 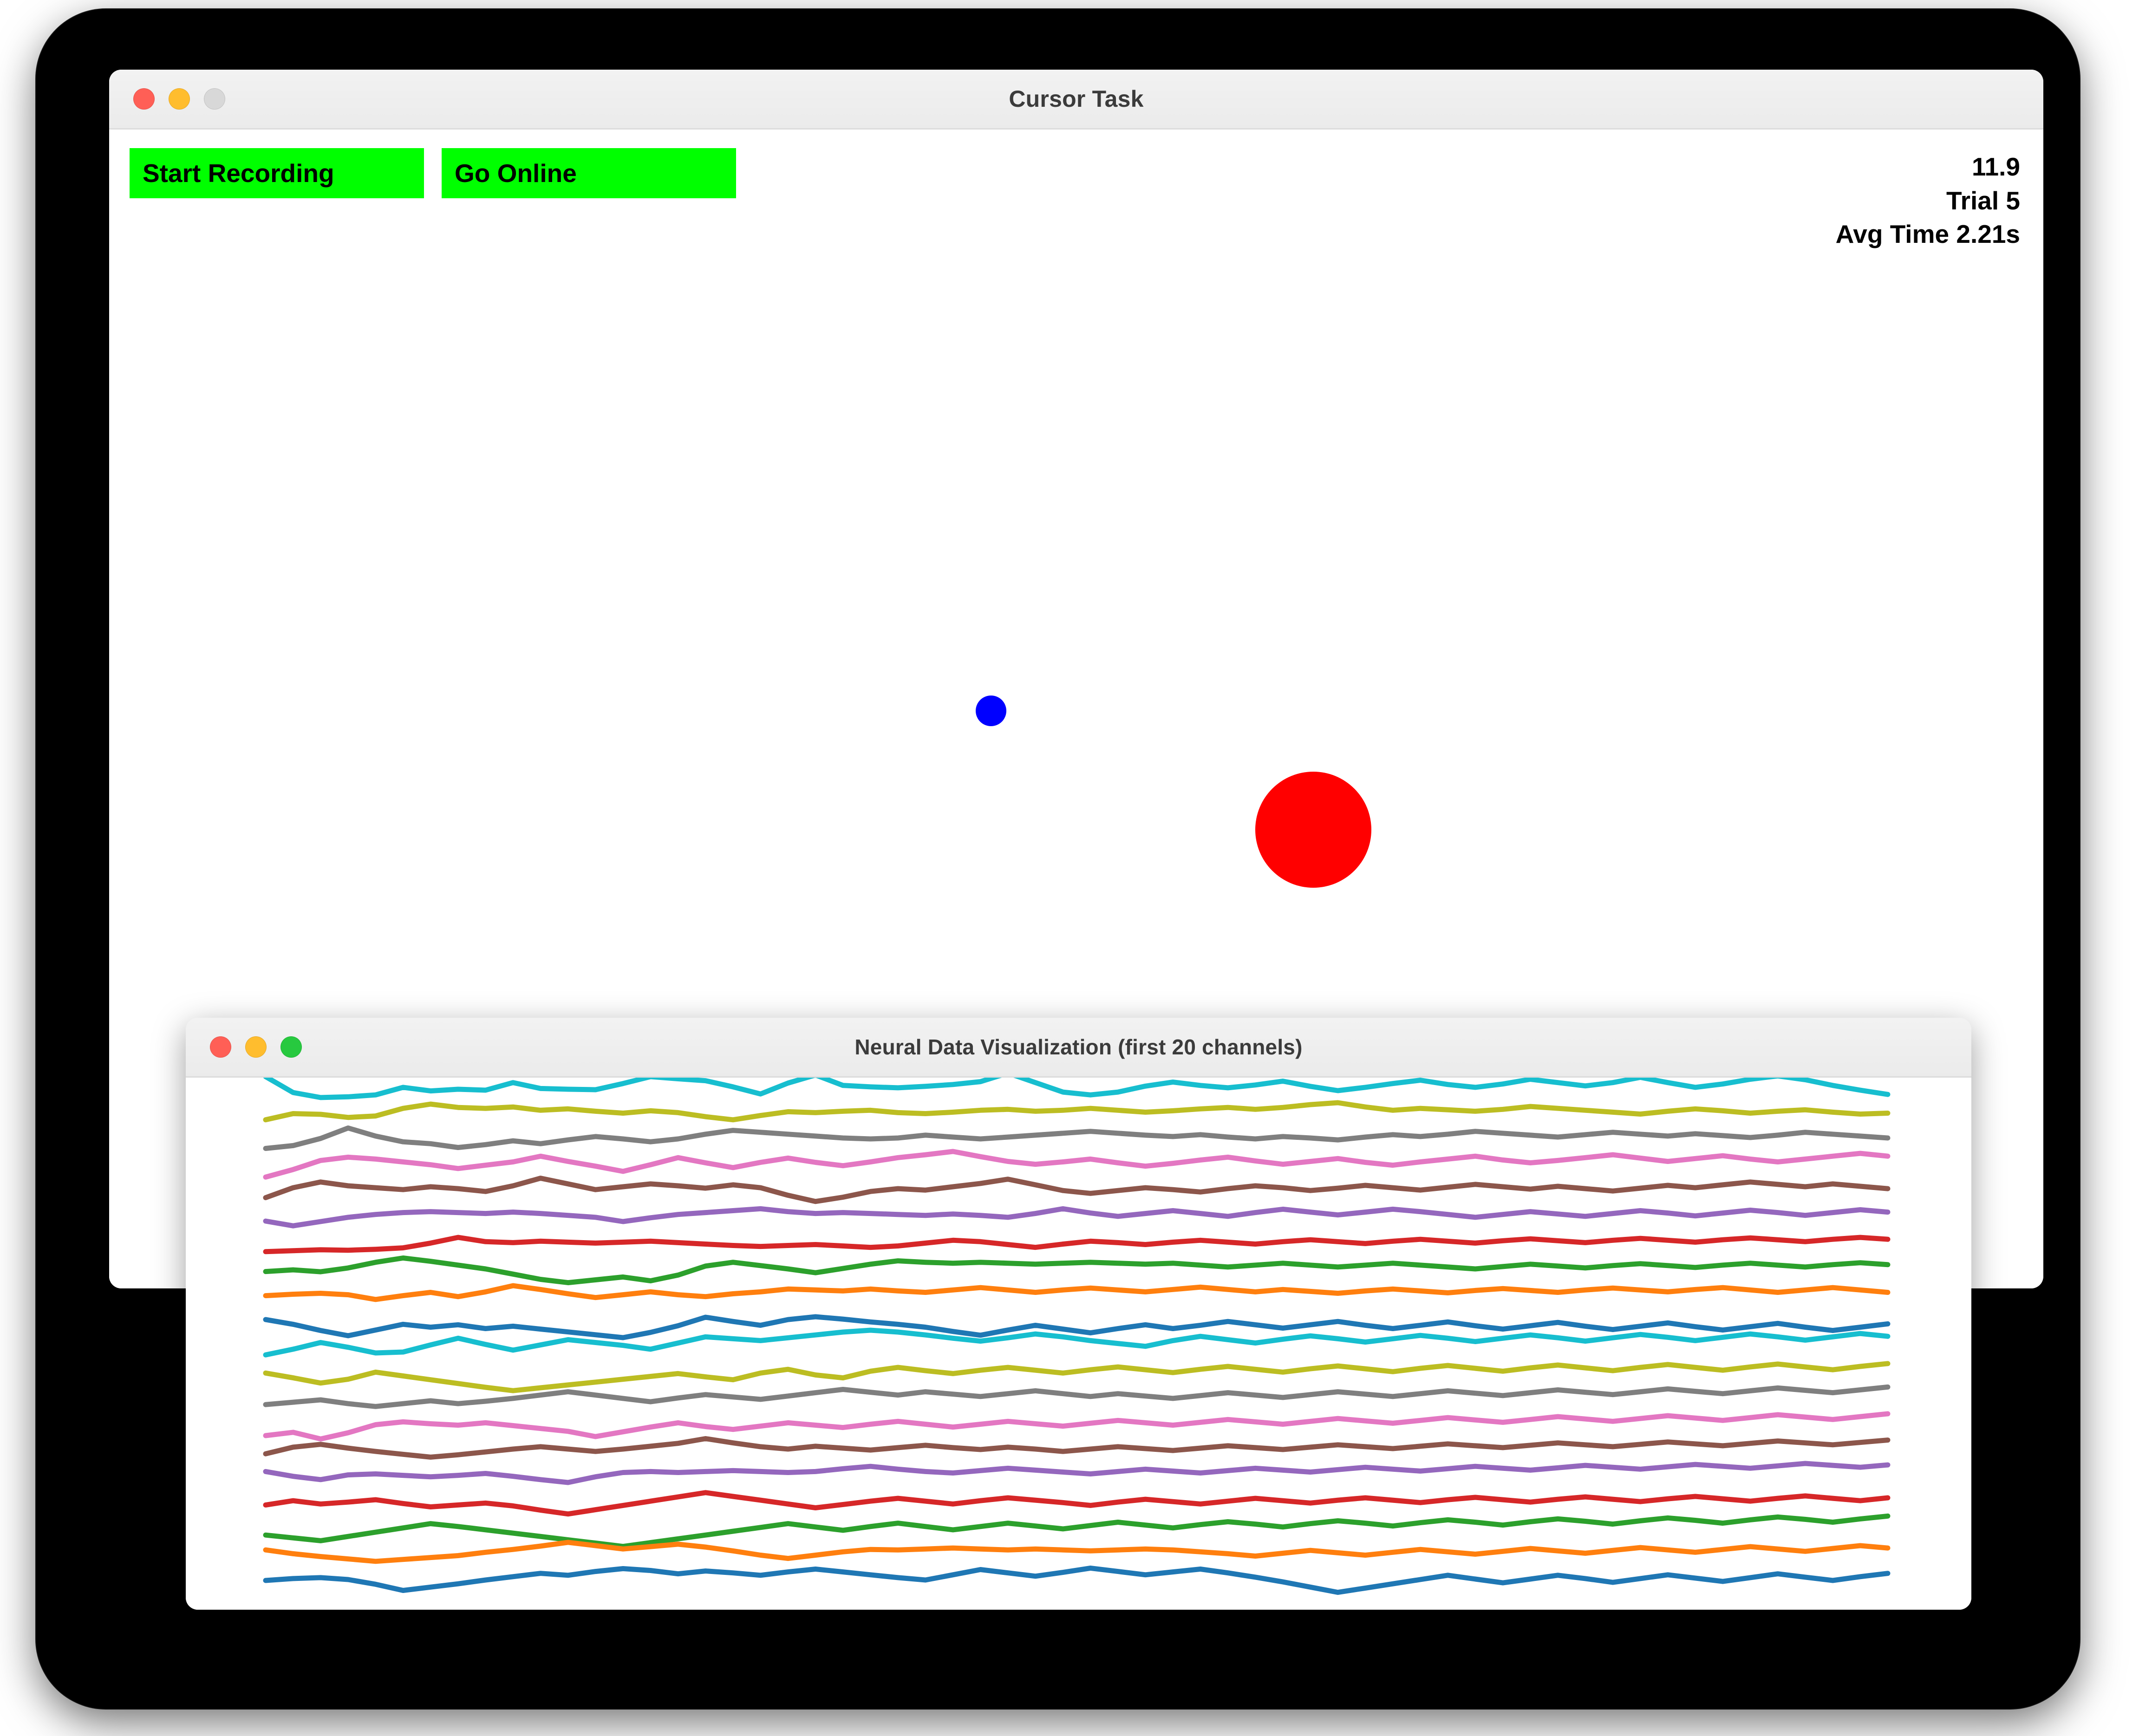 What do you see at coordinates (1077, 1190) in the screenshot?
I see `neural-trace-ch5` at bounding box center [1077, 1190].